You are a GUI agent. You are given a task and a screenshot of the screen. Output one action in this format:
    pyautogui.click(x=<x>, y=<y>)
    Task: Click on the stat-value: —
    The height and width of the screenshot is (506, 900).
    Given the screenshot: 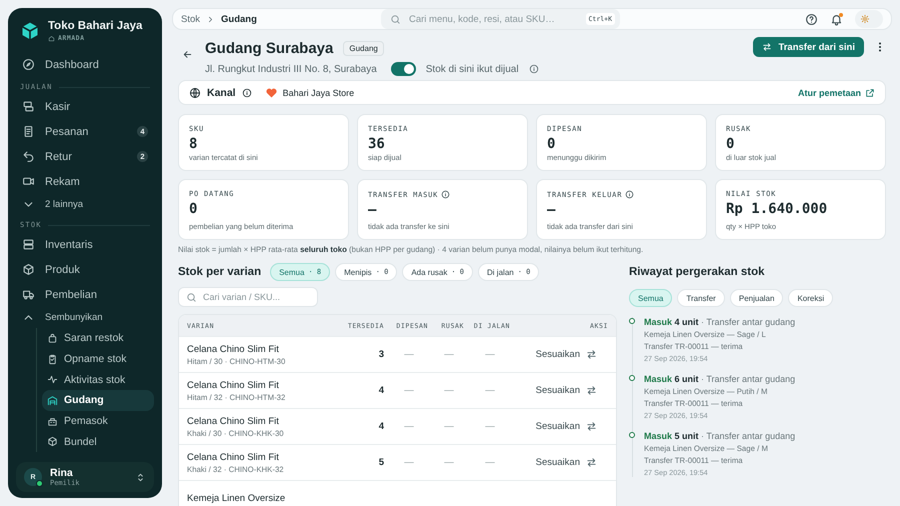 What is the action you would take?
    pyautogui.click(x=373, y=210)
    